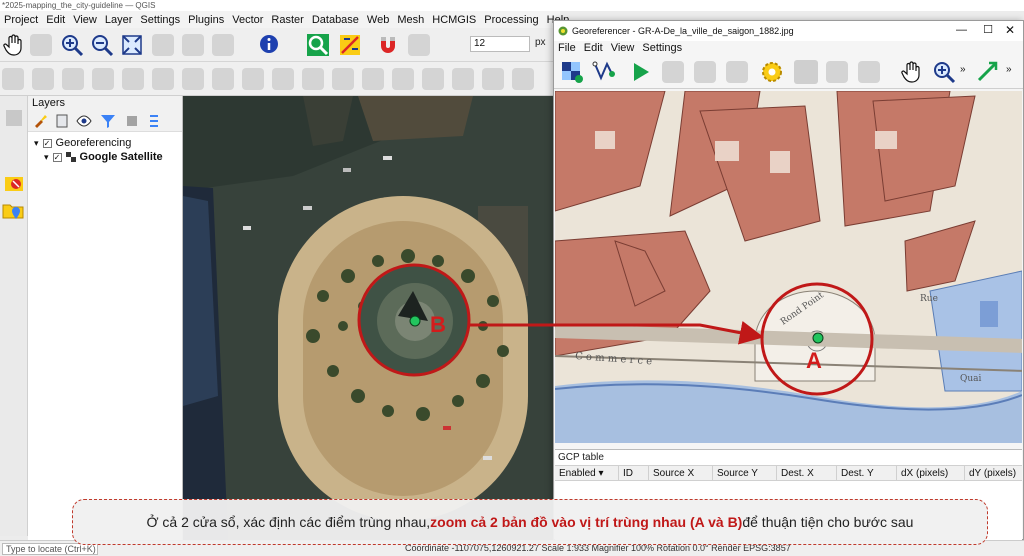  What do you see at coordinates (132, 121) in the screenshot?
I see `filter-legend-icon` at bounding box center [132, 121].